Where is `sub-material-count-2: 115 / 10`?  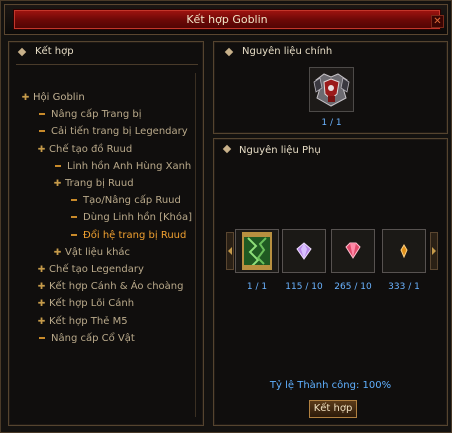
sub-material-count-2: 115 / 10 is located at coordinates (304, 287).